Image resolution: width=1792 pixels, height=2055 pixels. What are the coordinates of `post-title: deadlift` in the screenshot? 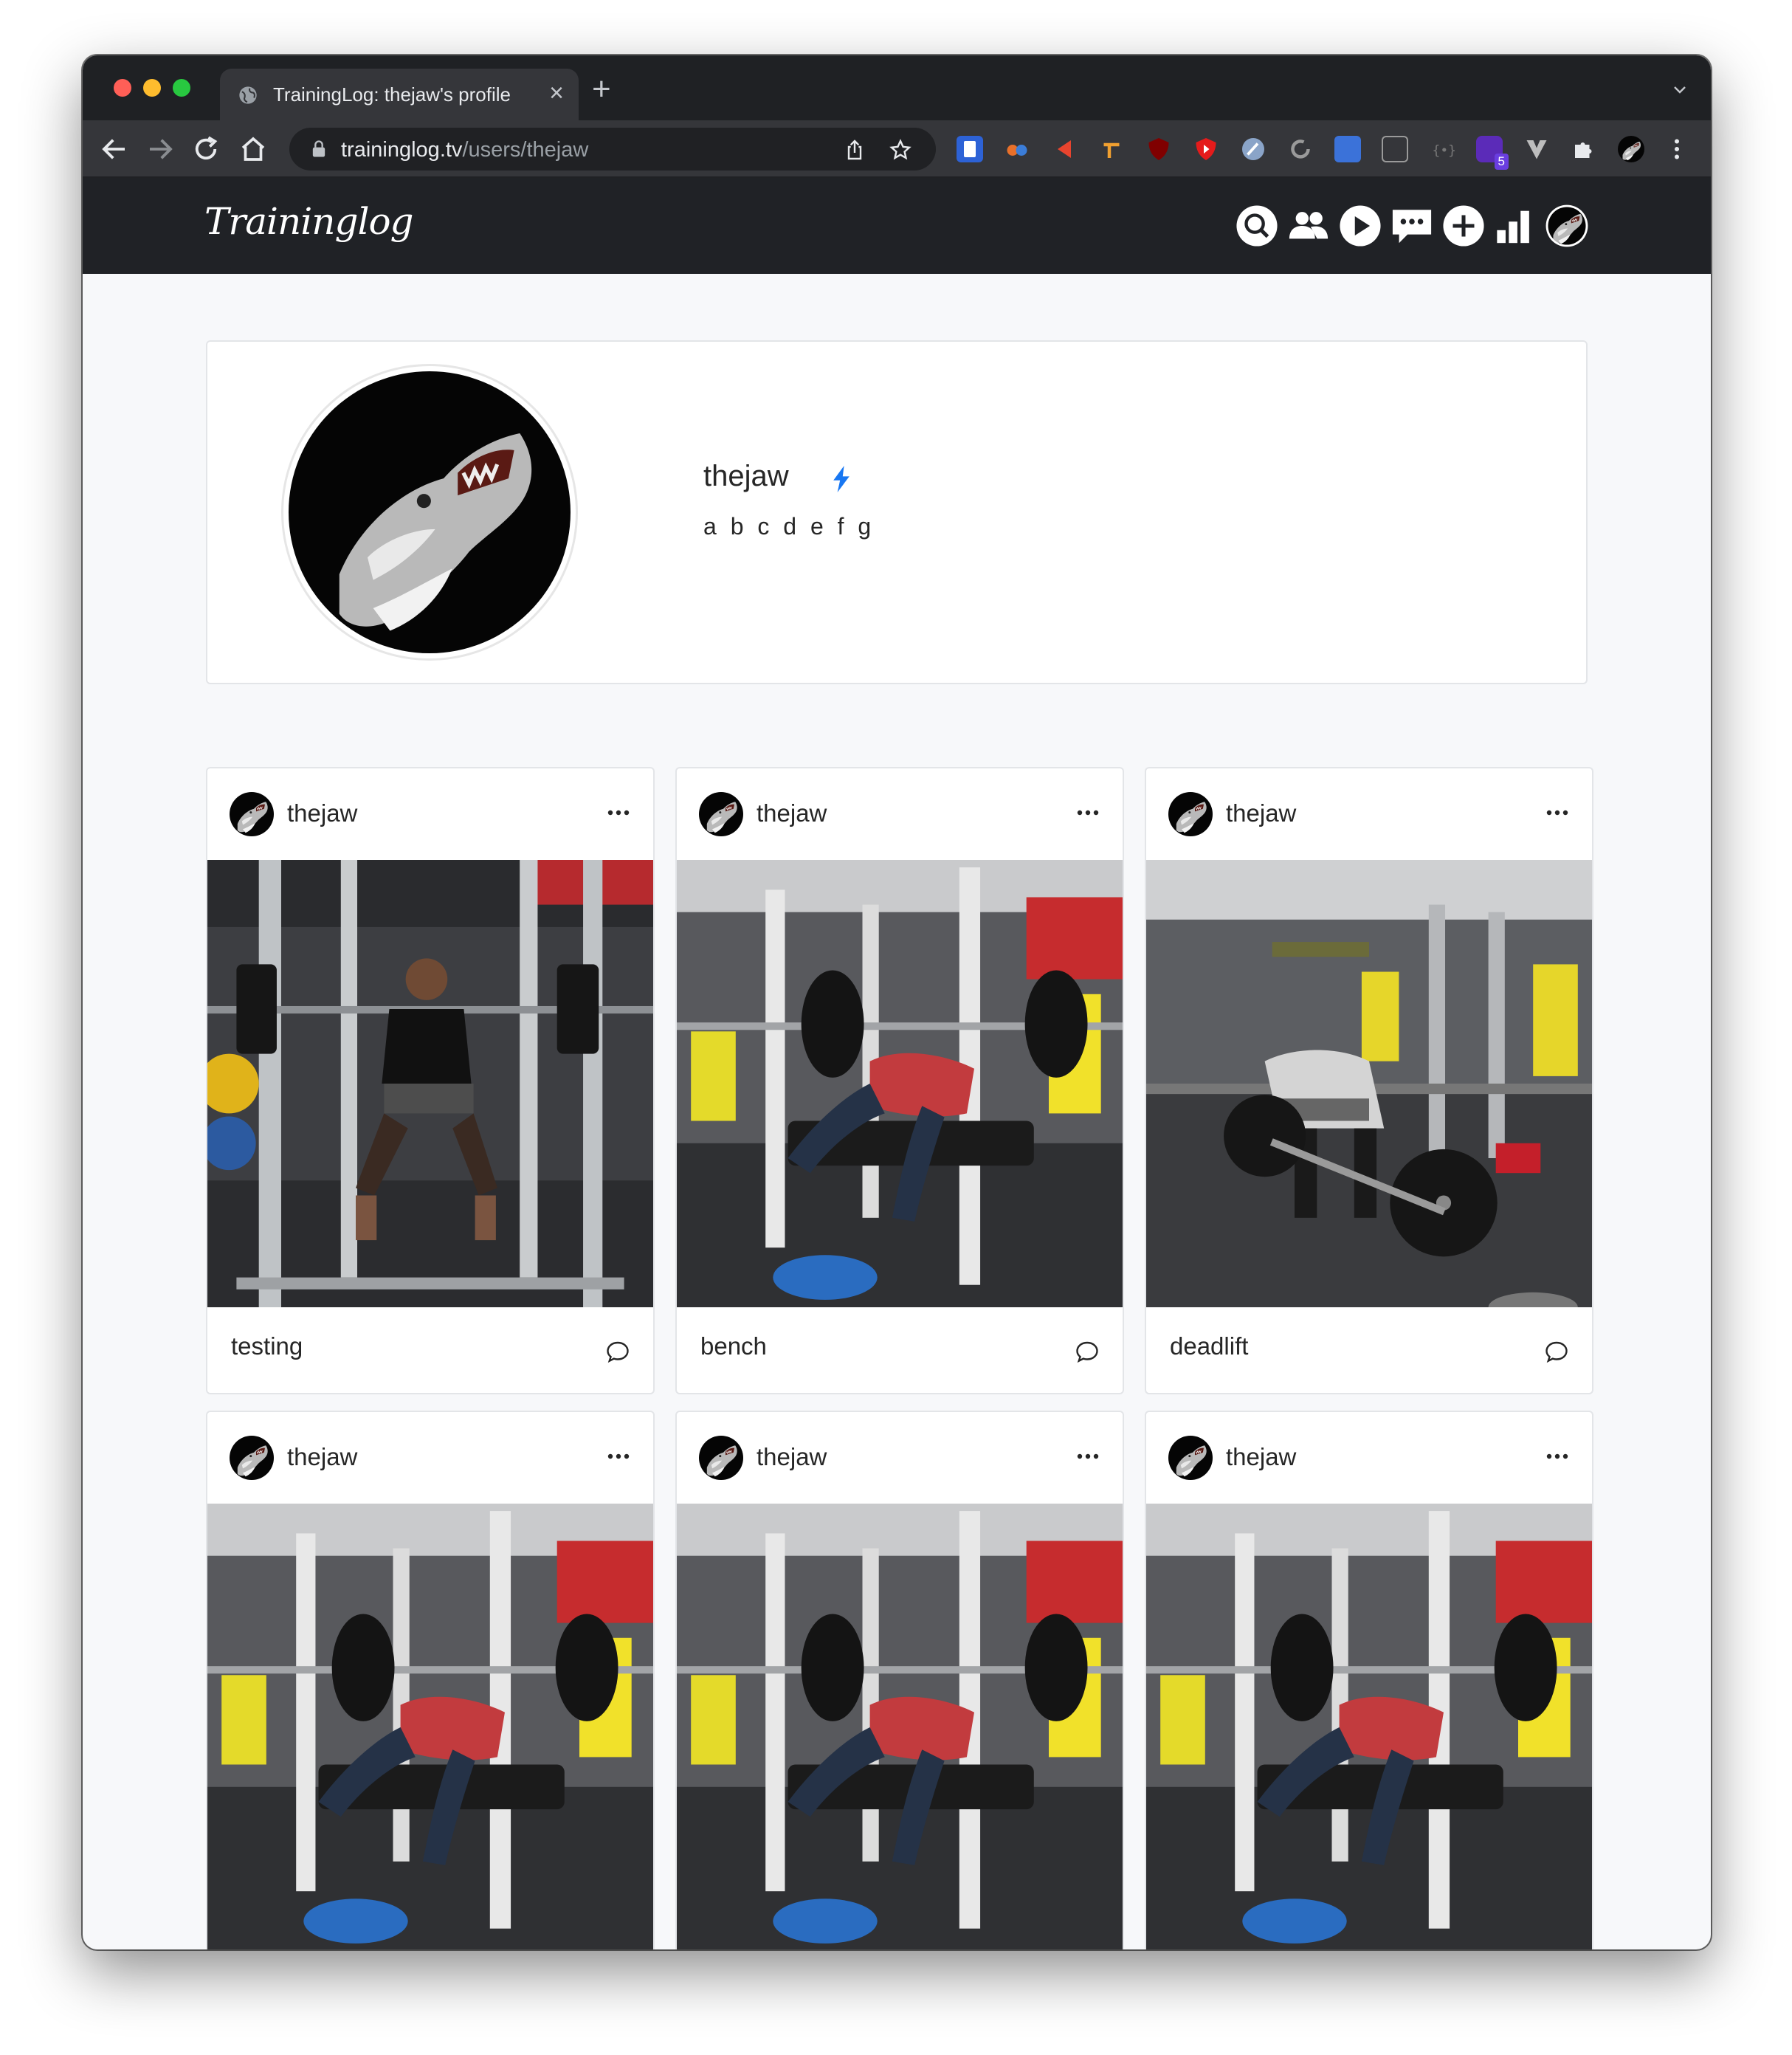 It's located at (1209, 1346).